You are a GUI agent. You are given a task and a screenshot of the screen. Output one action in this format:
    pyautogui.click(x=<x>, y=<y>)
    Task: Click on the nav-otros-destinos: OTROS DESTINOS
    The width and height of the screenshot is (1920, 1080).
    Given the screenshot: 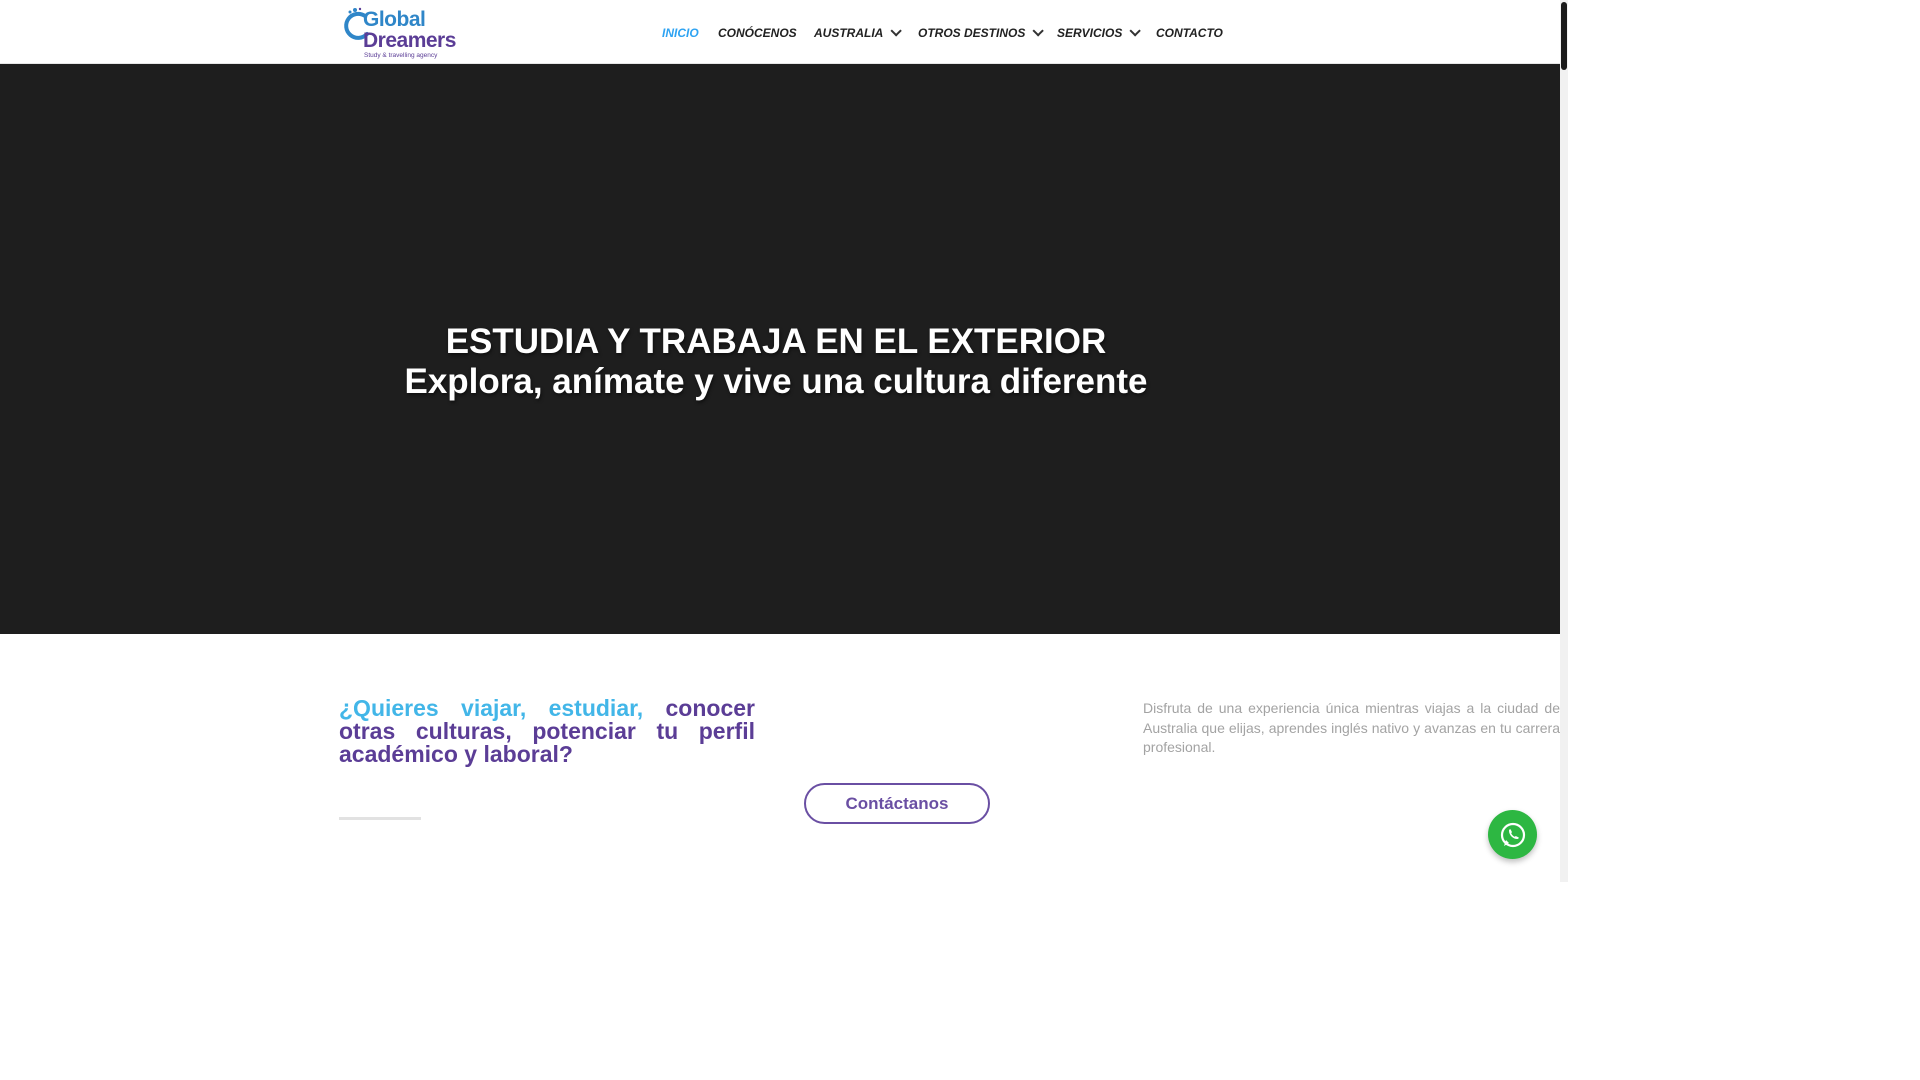 What is the action you would take?
    pyautogui.click(x=981, y=33)
    